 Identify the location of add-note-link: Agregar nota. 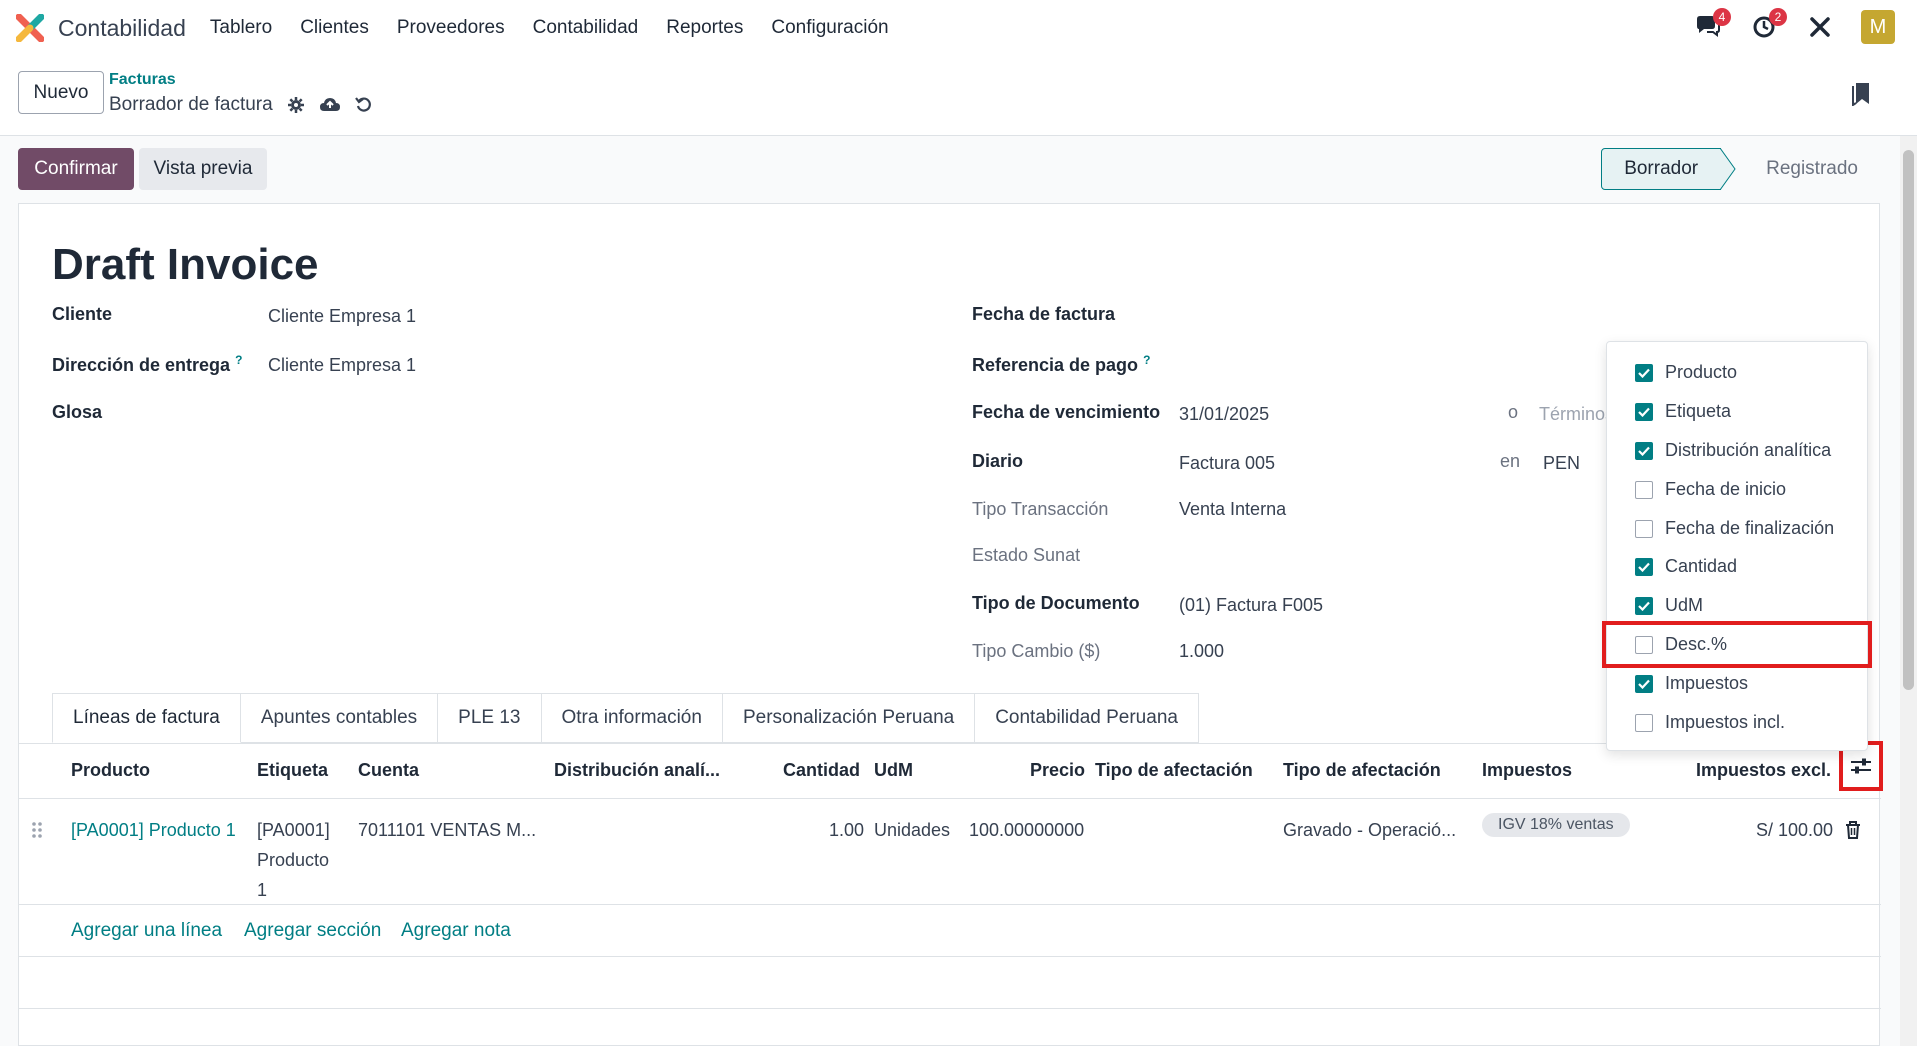
(456, 931).